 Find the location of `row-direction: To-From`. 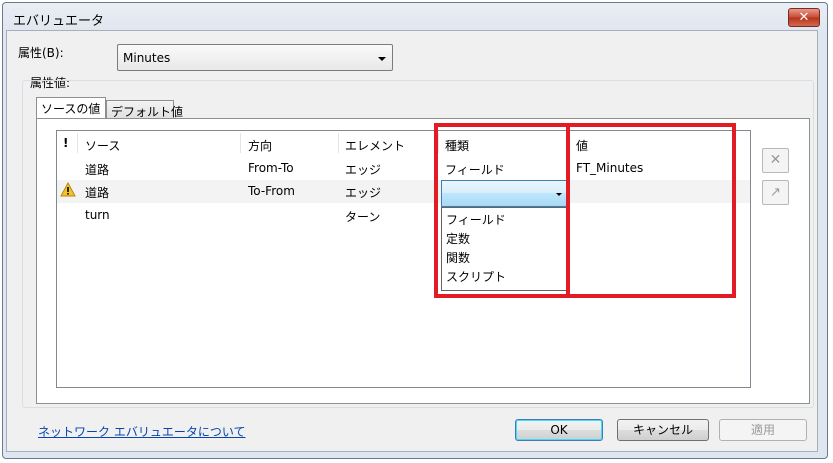

row-direction: To-From is located at coordinates (271, 191).